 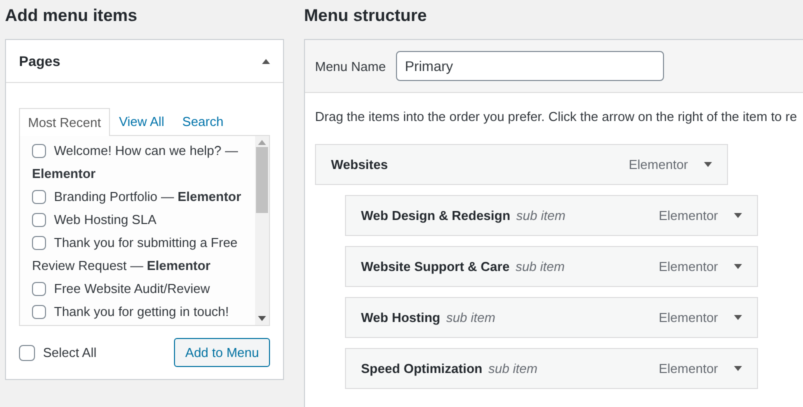 What do you see at coordinates (435, 215) in the screenshot?
I see `menu-item-title: Web Design & Redesign` at bounding box center [435, 215].